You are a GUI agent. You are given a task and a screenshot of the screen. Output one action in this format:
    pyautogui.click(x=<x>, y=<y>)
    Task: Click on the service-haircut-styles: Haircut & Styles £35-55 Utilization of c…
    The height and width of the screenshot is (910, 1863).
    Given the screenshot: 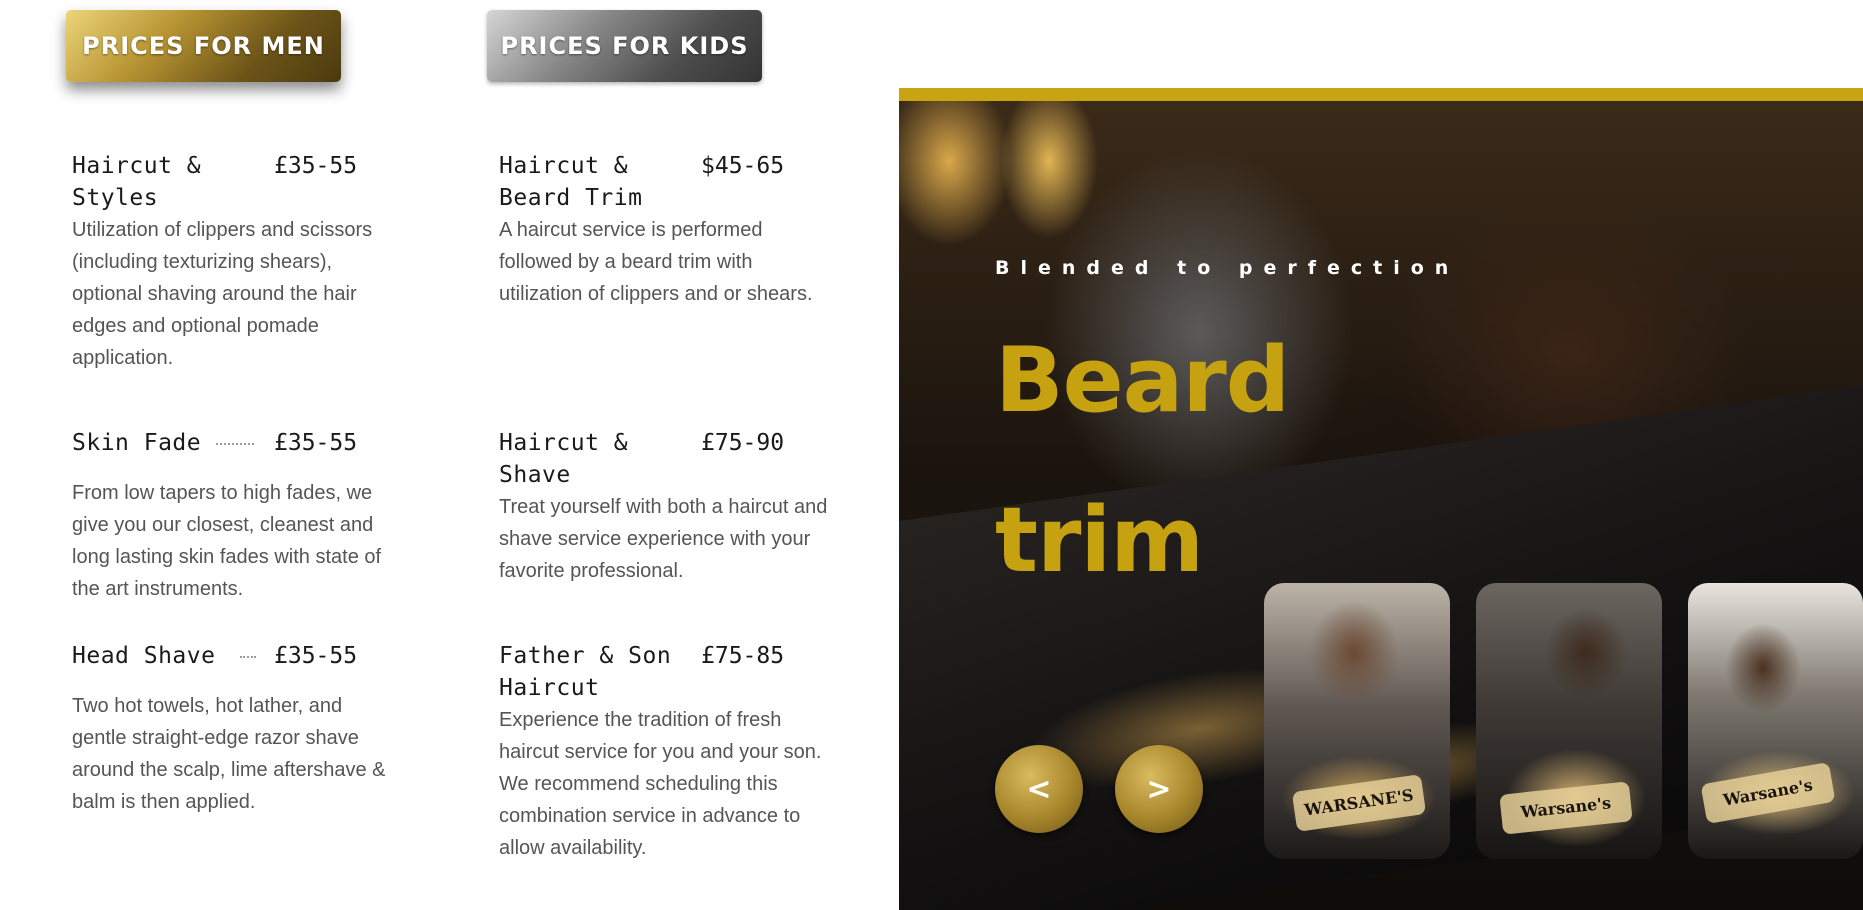 What is the action you would take?
    pyautogui.click(x=237, y=262)
    